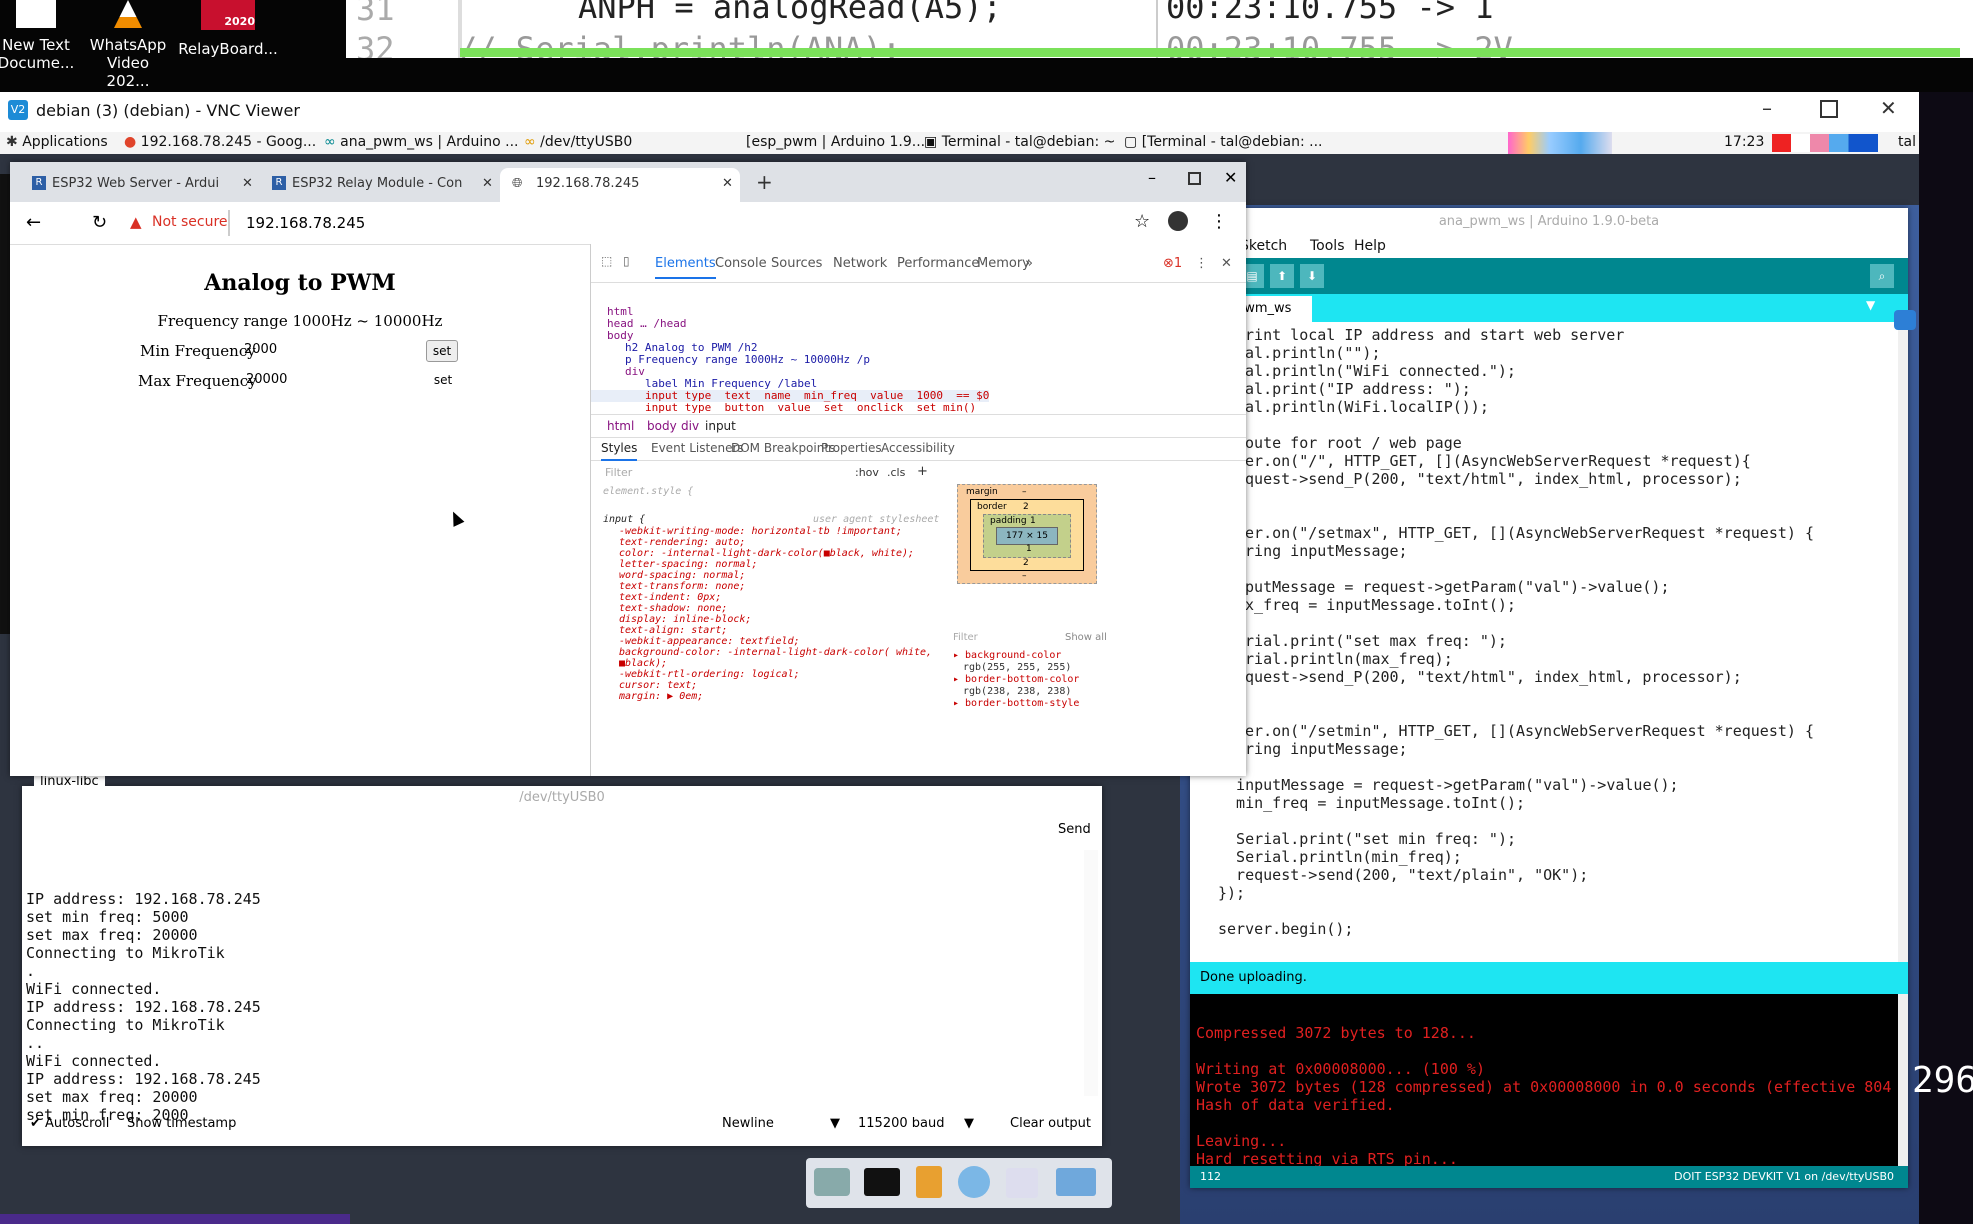 The width and height of the screenshot is (1973, 1224). Describe the element at coordinates (790, 324) in the screenshot. I see `dom-node: head … /head` at that location.